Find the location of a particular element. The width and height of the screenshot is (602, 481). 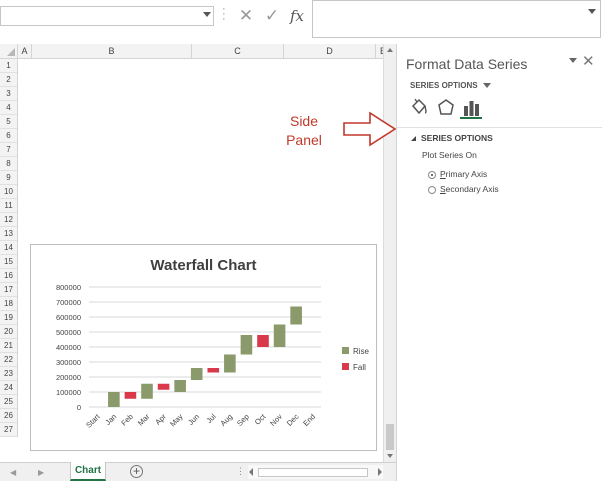

row-header-23: 23 is located at coordinates (8, 374).